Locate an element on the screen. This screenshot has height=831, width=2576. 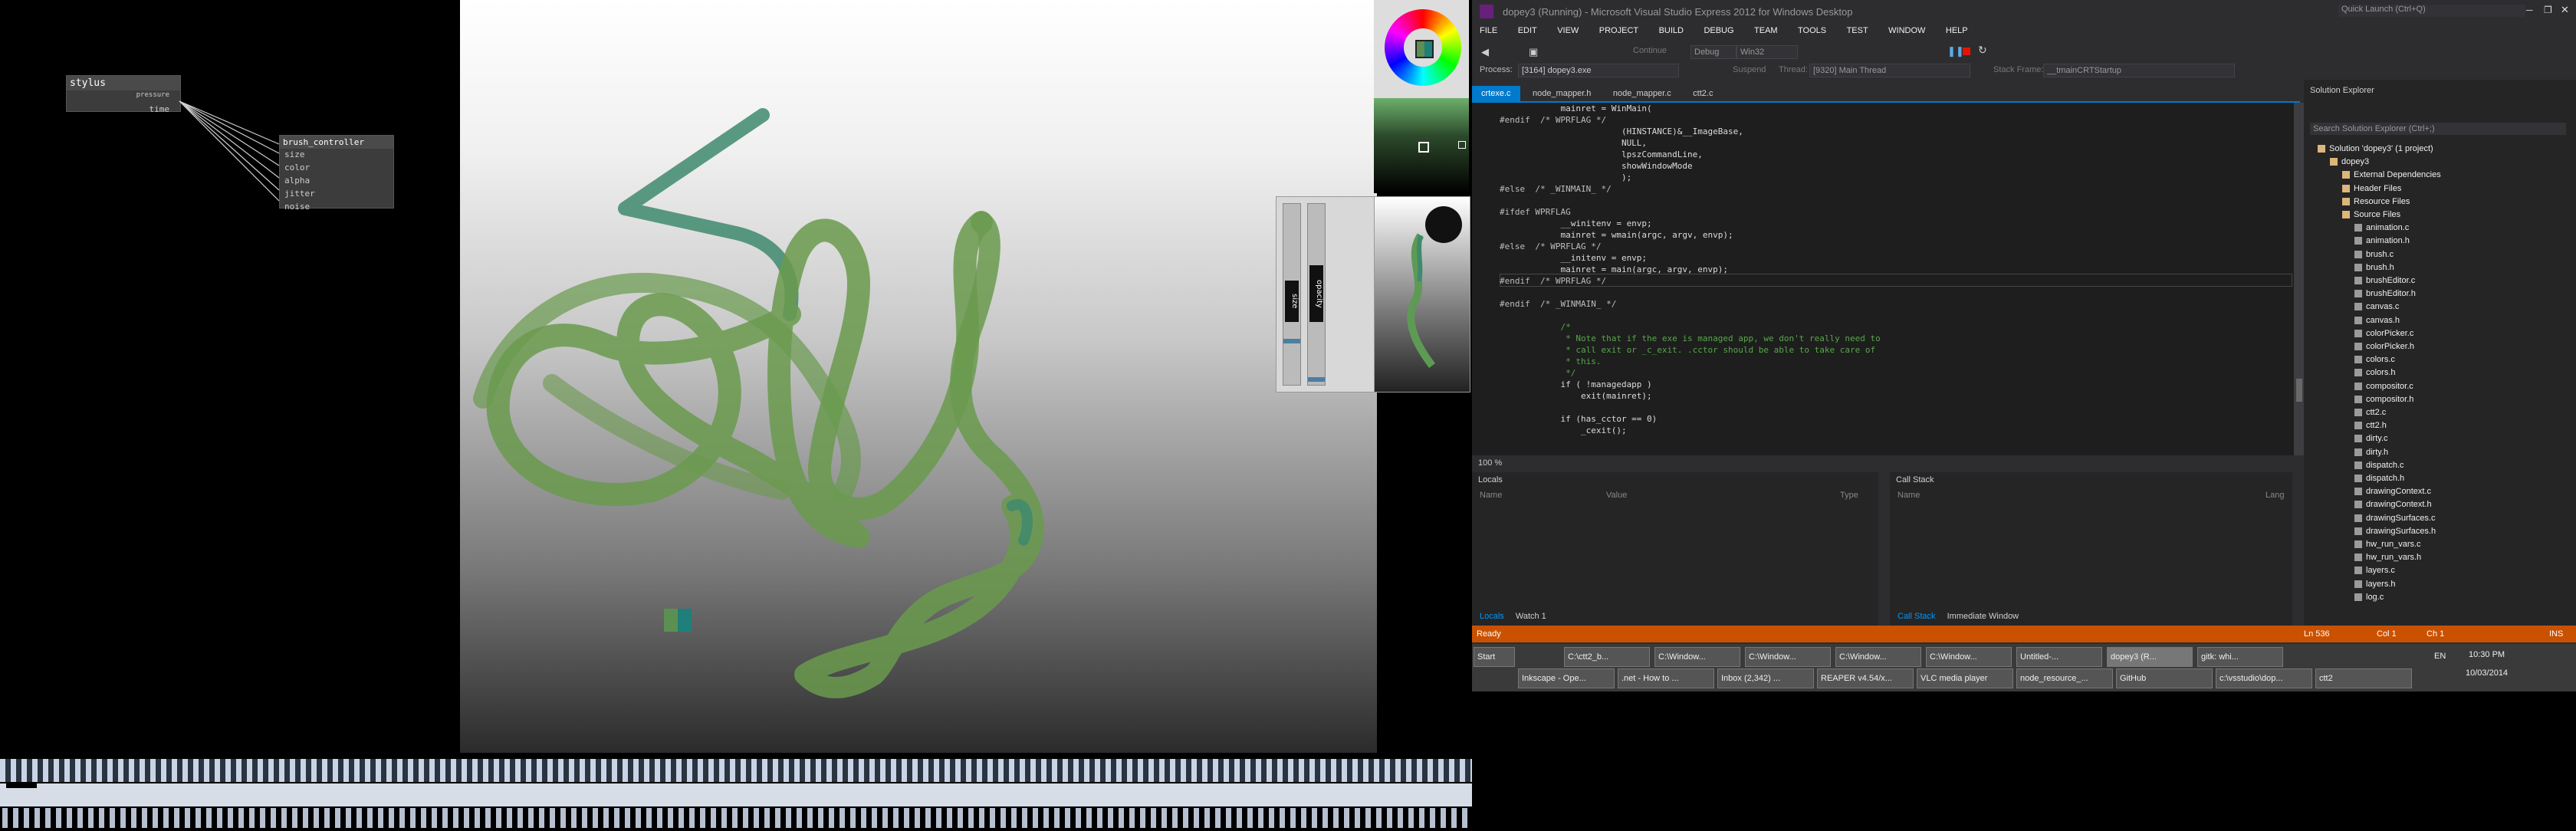
solution-item: canvas.h is located at coordinates (2377, 320).